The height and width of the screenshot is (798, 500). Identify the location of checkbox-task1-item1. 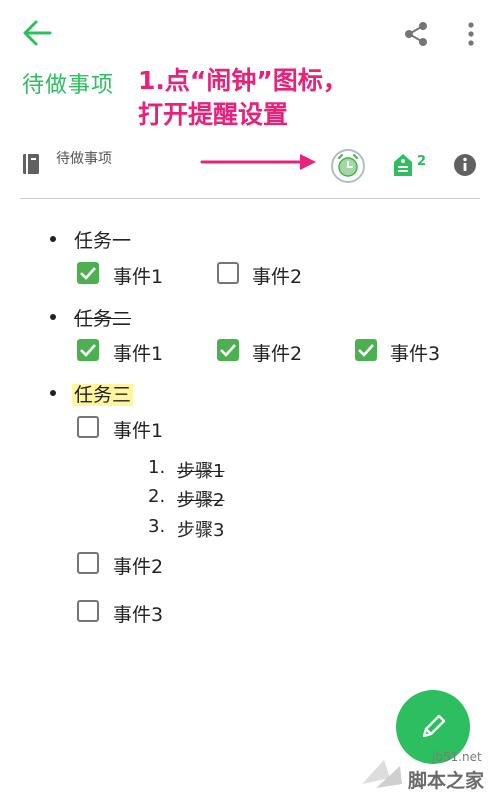
(88, 273).